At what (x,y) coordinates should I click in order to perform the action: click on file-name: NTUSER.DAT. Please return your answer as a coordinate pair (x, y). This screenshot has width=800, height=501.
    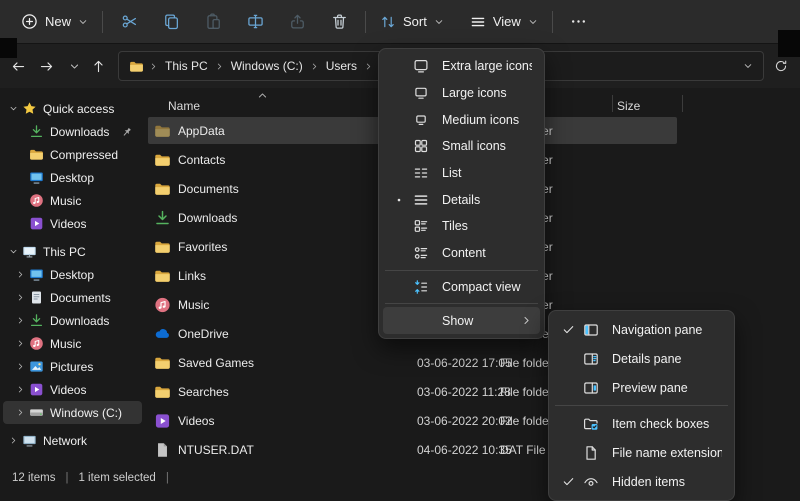
    Looking at the image, I should click on (216, 449).